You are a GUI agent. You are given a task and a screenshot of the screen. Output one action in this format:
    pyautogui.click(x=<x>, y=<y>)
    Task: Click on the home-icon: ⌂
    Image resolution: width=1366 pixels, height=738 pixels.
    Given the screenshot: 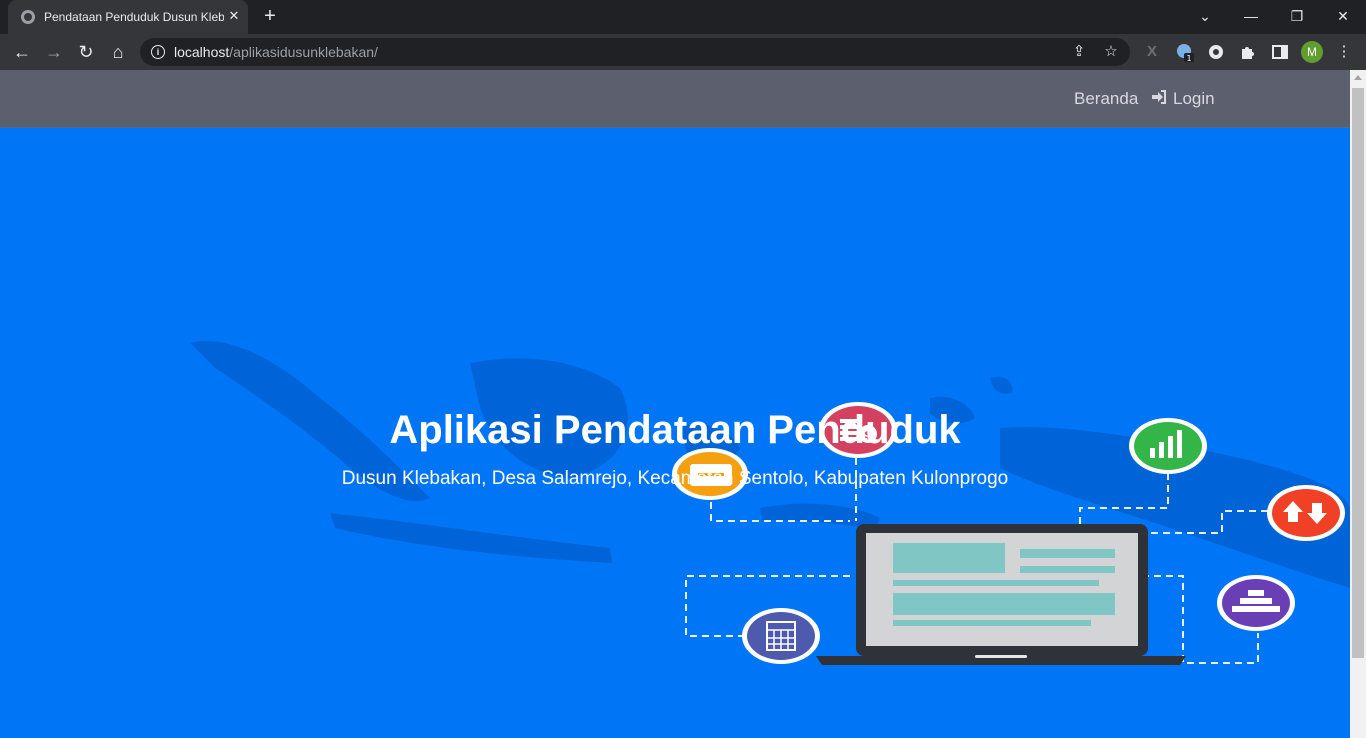 What is the action you would take?
    pyautogui.click(x=118, y=52)
    